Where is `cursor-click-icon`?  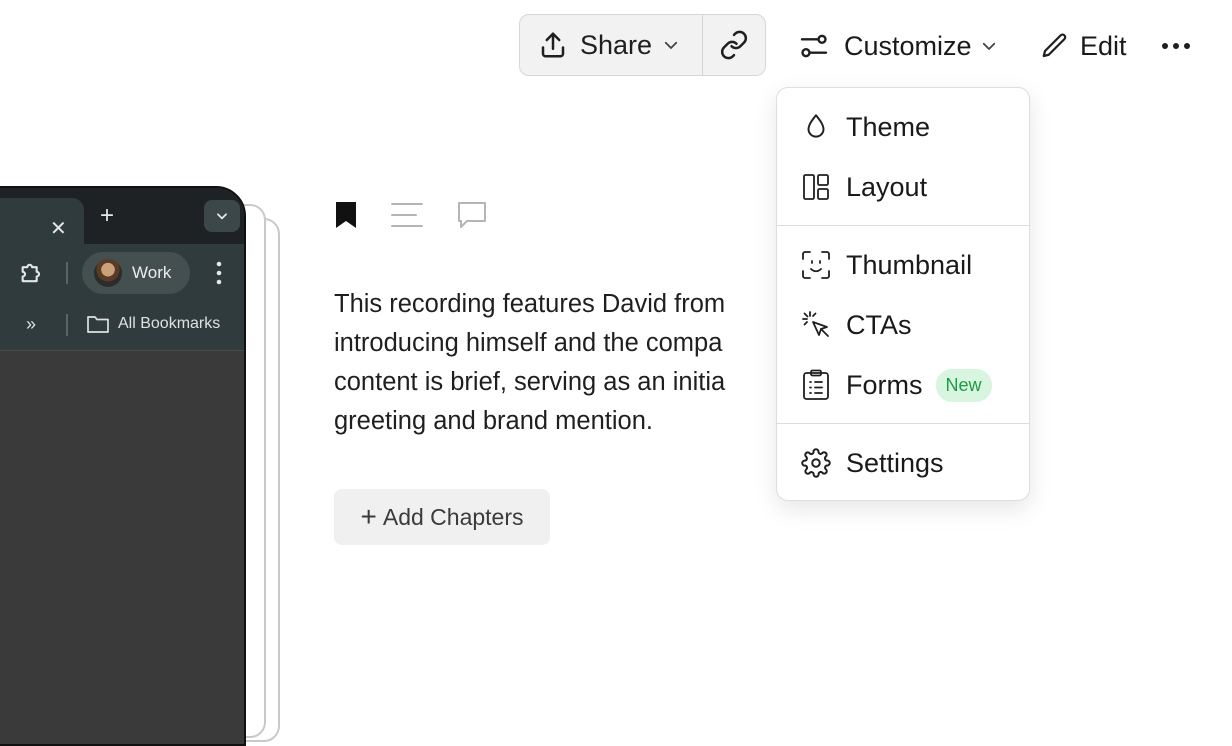
cursor-click-icon is located at coordinates (816, 325).